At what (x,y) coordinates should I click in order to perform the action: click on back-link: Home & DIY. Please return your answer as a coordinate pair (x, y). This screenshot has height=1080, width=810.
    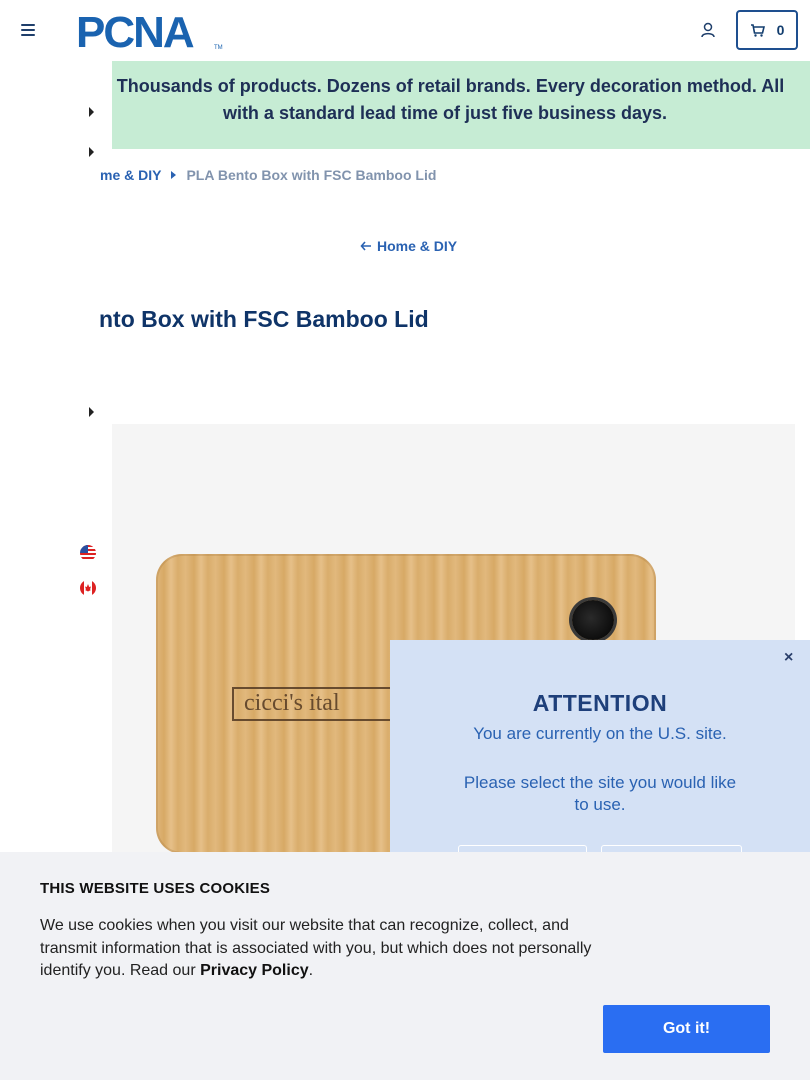
    Looking at the image, I should click on (408, 246).